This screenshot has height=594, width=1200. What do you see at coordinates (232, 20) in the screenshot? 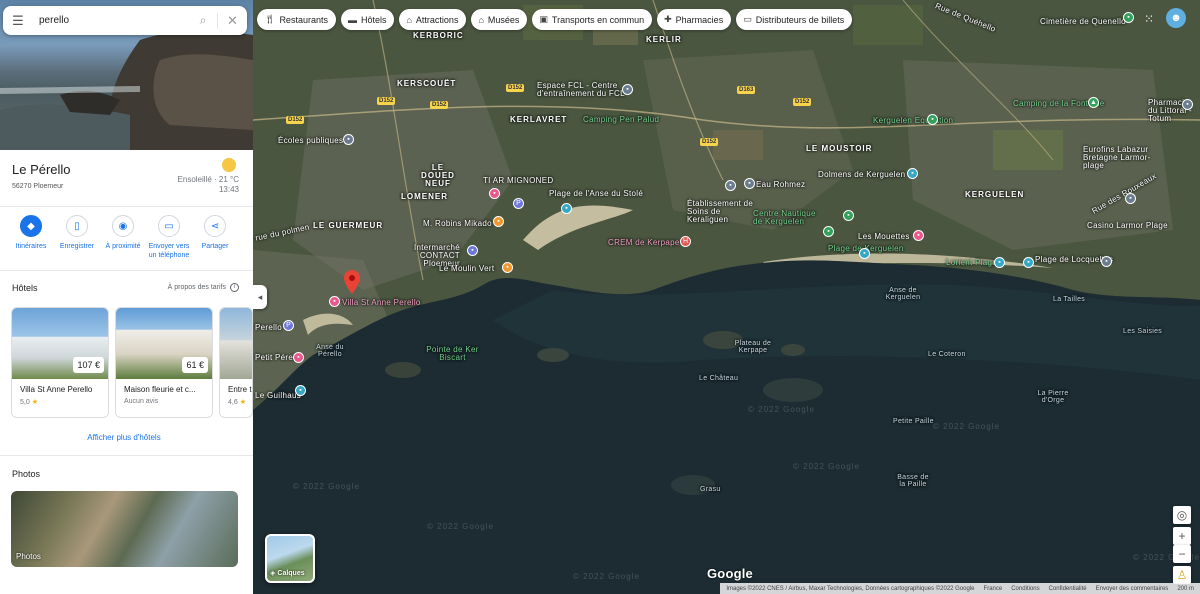
I see `close-icon: ✕` at bounding box center [232, 20].